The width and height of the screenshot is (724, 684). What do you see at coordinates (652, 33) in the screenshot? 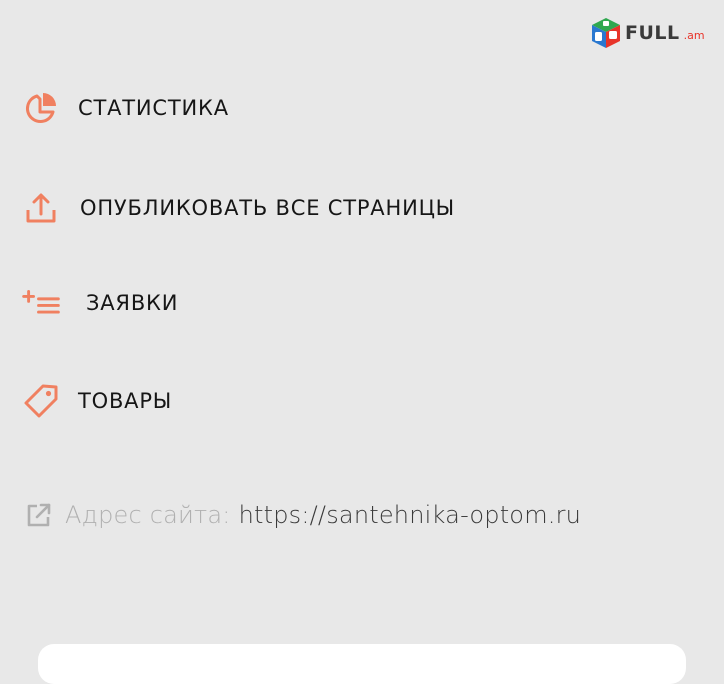
I see `logo-text: FULL` at bounding box center [652, 33].